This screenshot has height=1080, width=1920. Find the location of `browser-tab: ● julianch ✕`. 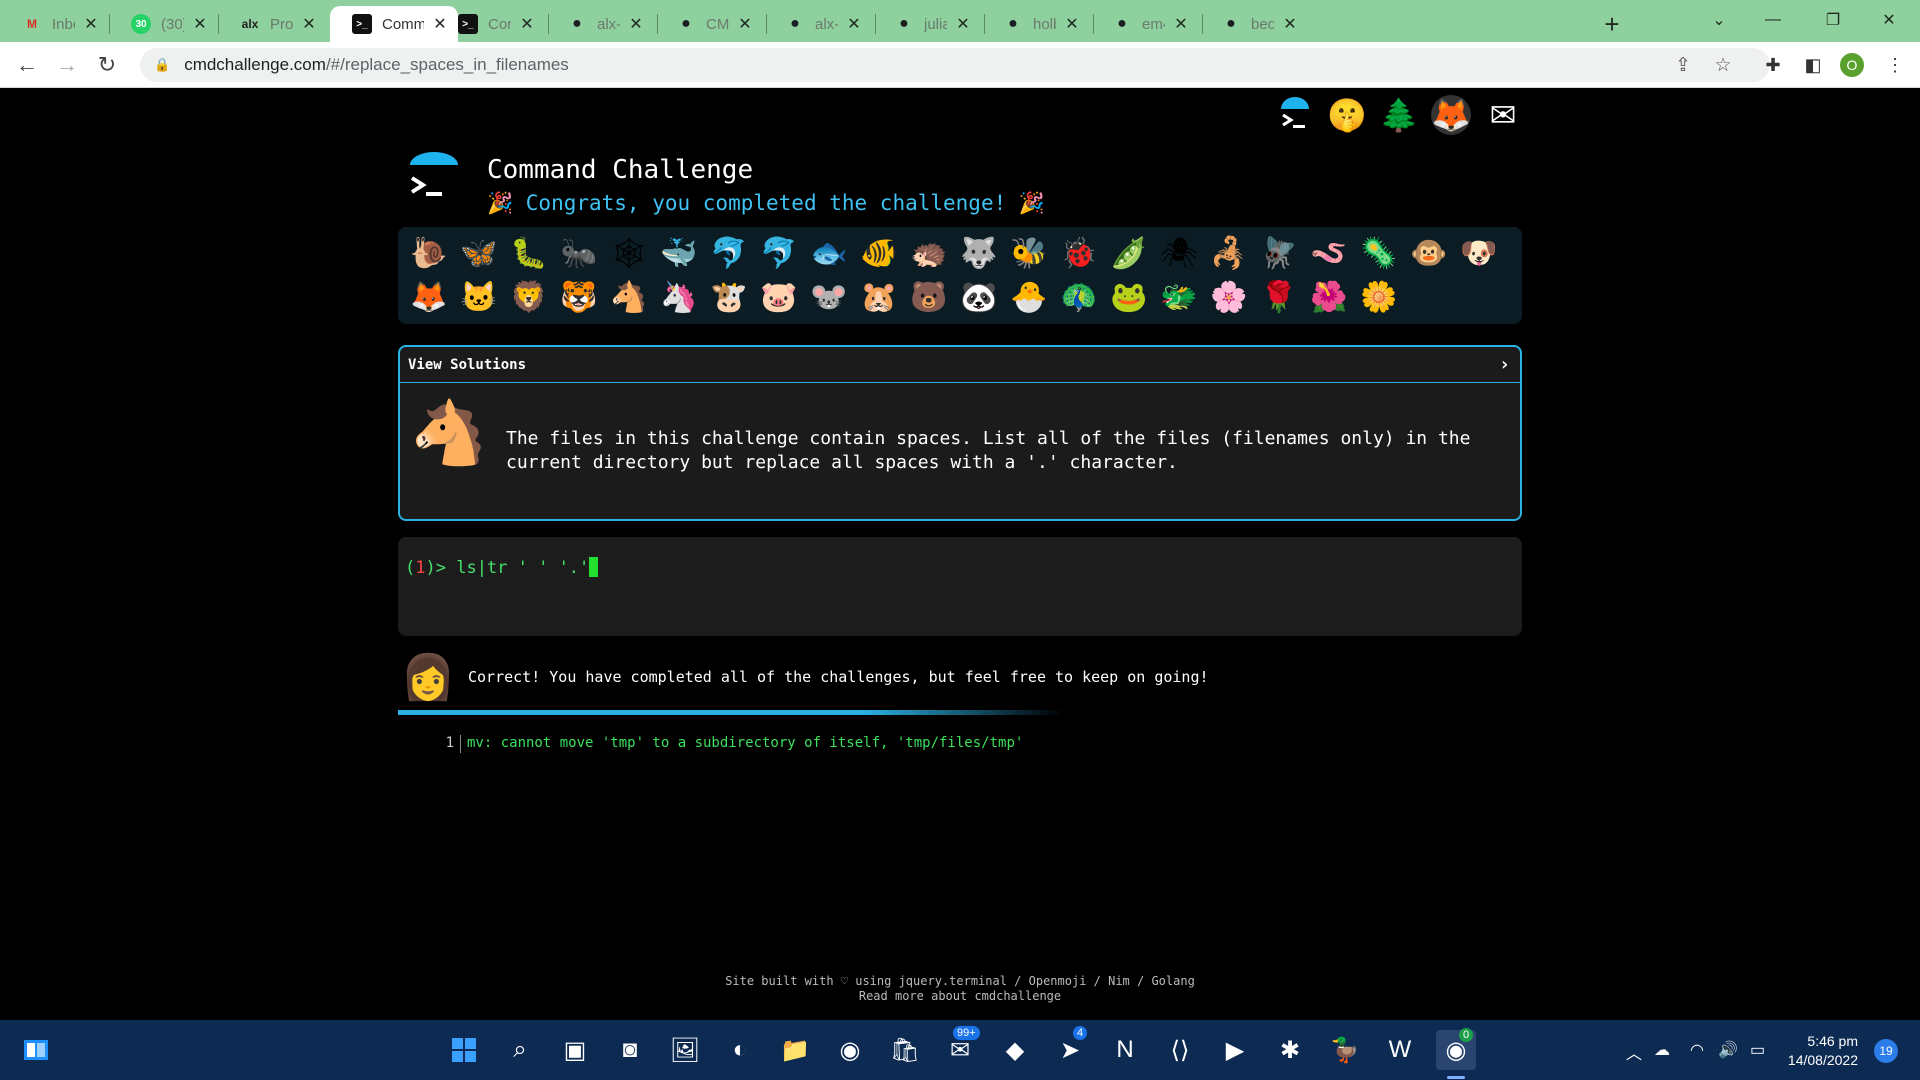

browser-tab: ● julianch ✕ is located at coordinates (926, 24).